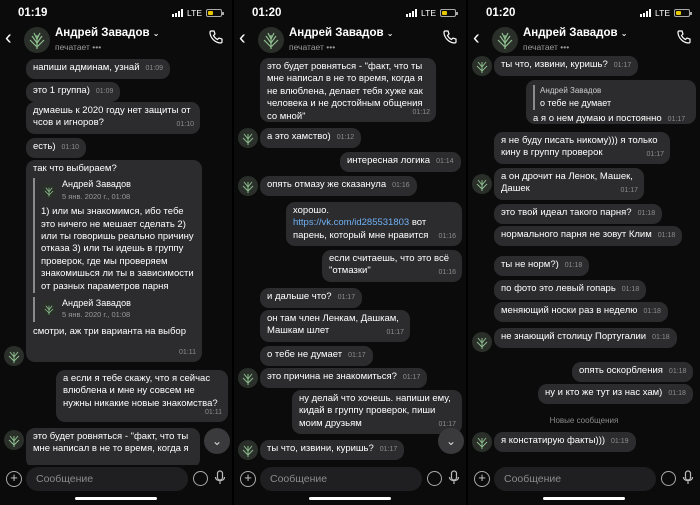 This screenshot has width=700, height=505. What do you see at coordinates (569, 184) in the screenshot?
I see `message-bubble: а он дрочит на Ленок, Машек, Дашек 01:17` at bounding box center [569, 184].